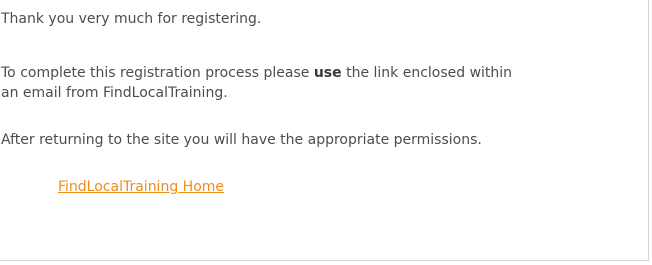 Image resolution: width=652 pixels, height=265 pixels. I want to click on instruction-text-after: the link enclosed within, so click(427, 73).